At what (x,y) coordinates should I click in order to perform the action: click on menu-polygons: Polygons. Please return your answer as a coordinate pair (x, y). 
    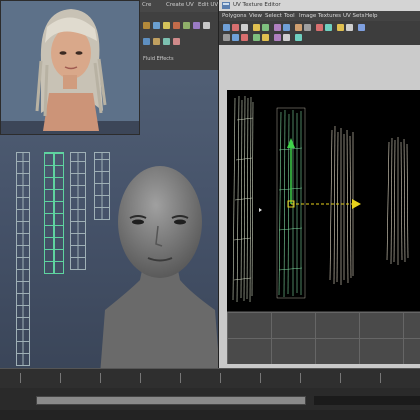
    Looking at the image, I should click on (234, 16).